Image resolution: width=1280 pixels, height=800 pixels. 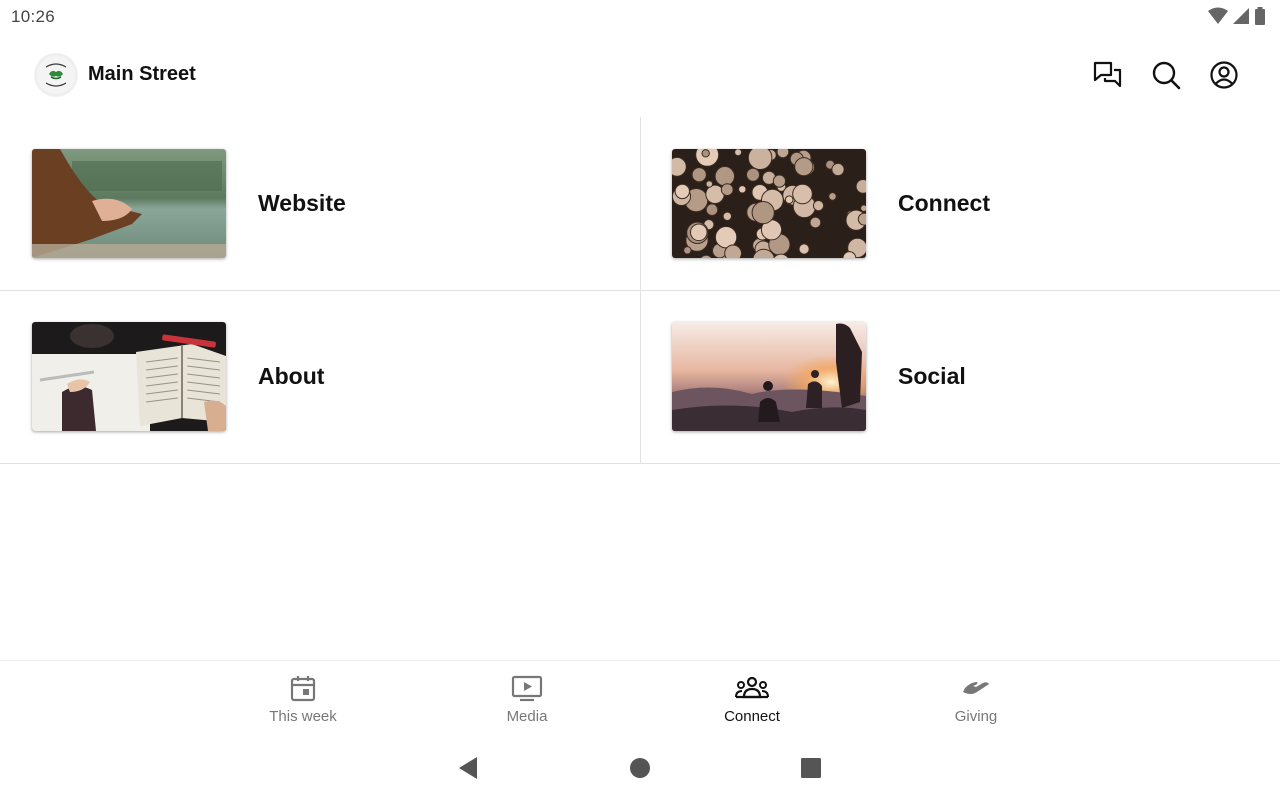 What do you see at coordinates (1260, 16) in the screenshot?
I see `battery-icon` at bounding box center [1260, 16].